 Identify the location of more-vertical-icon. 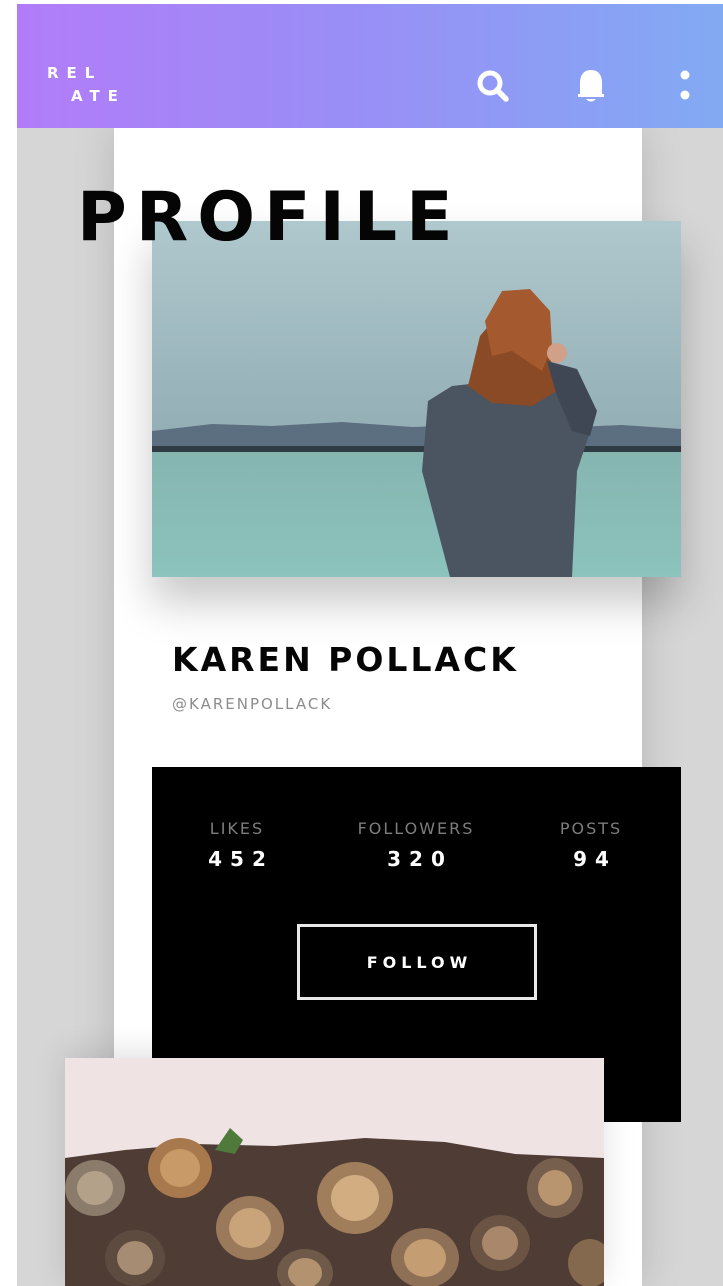
(685, 85).